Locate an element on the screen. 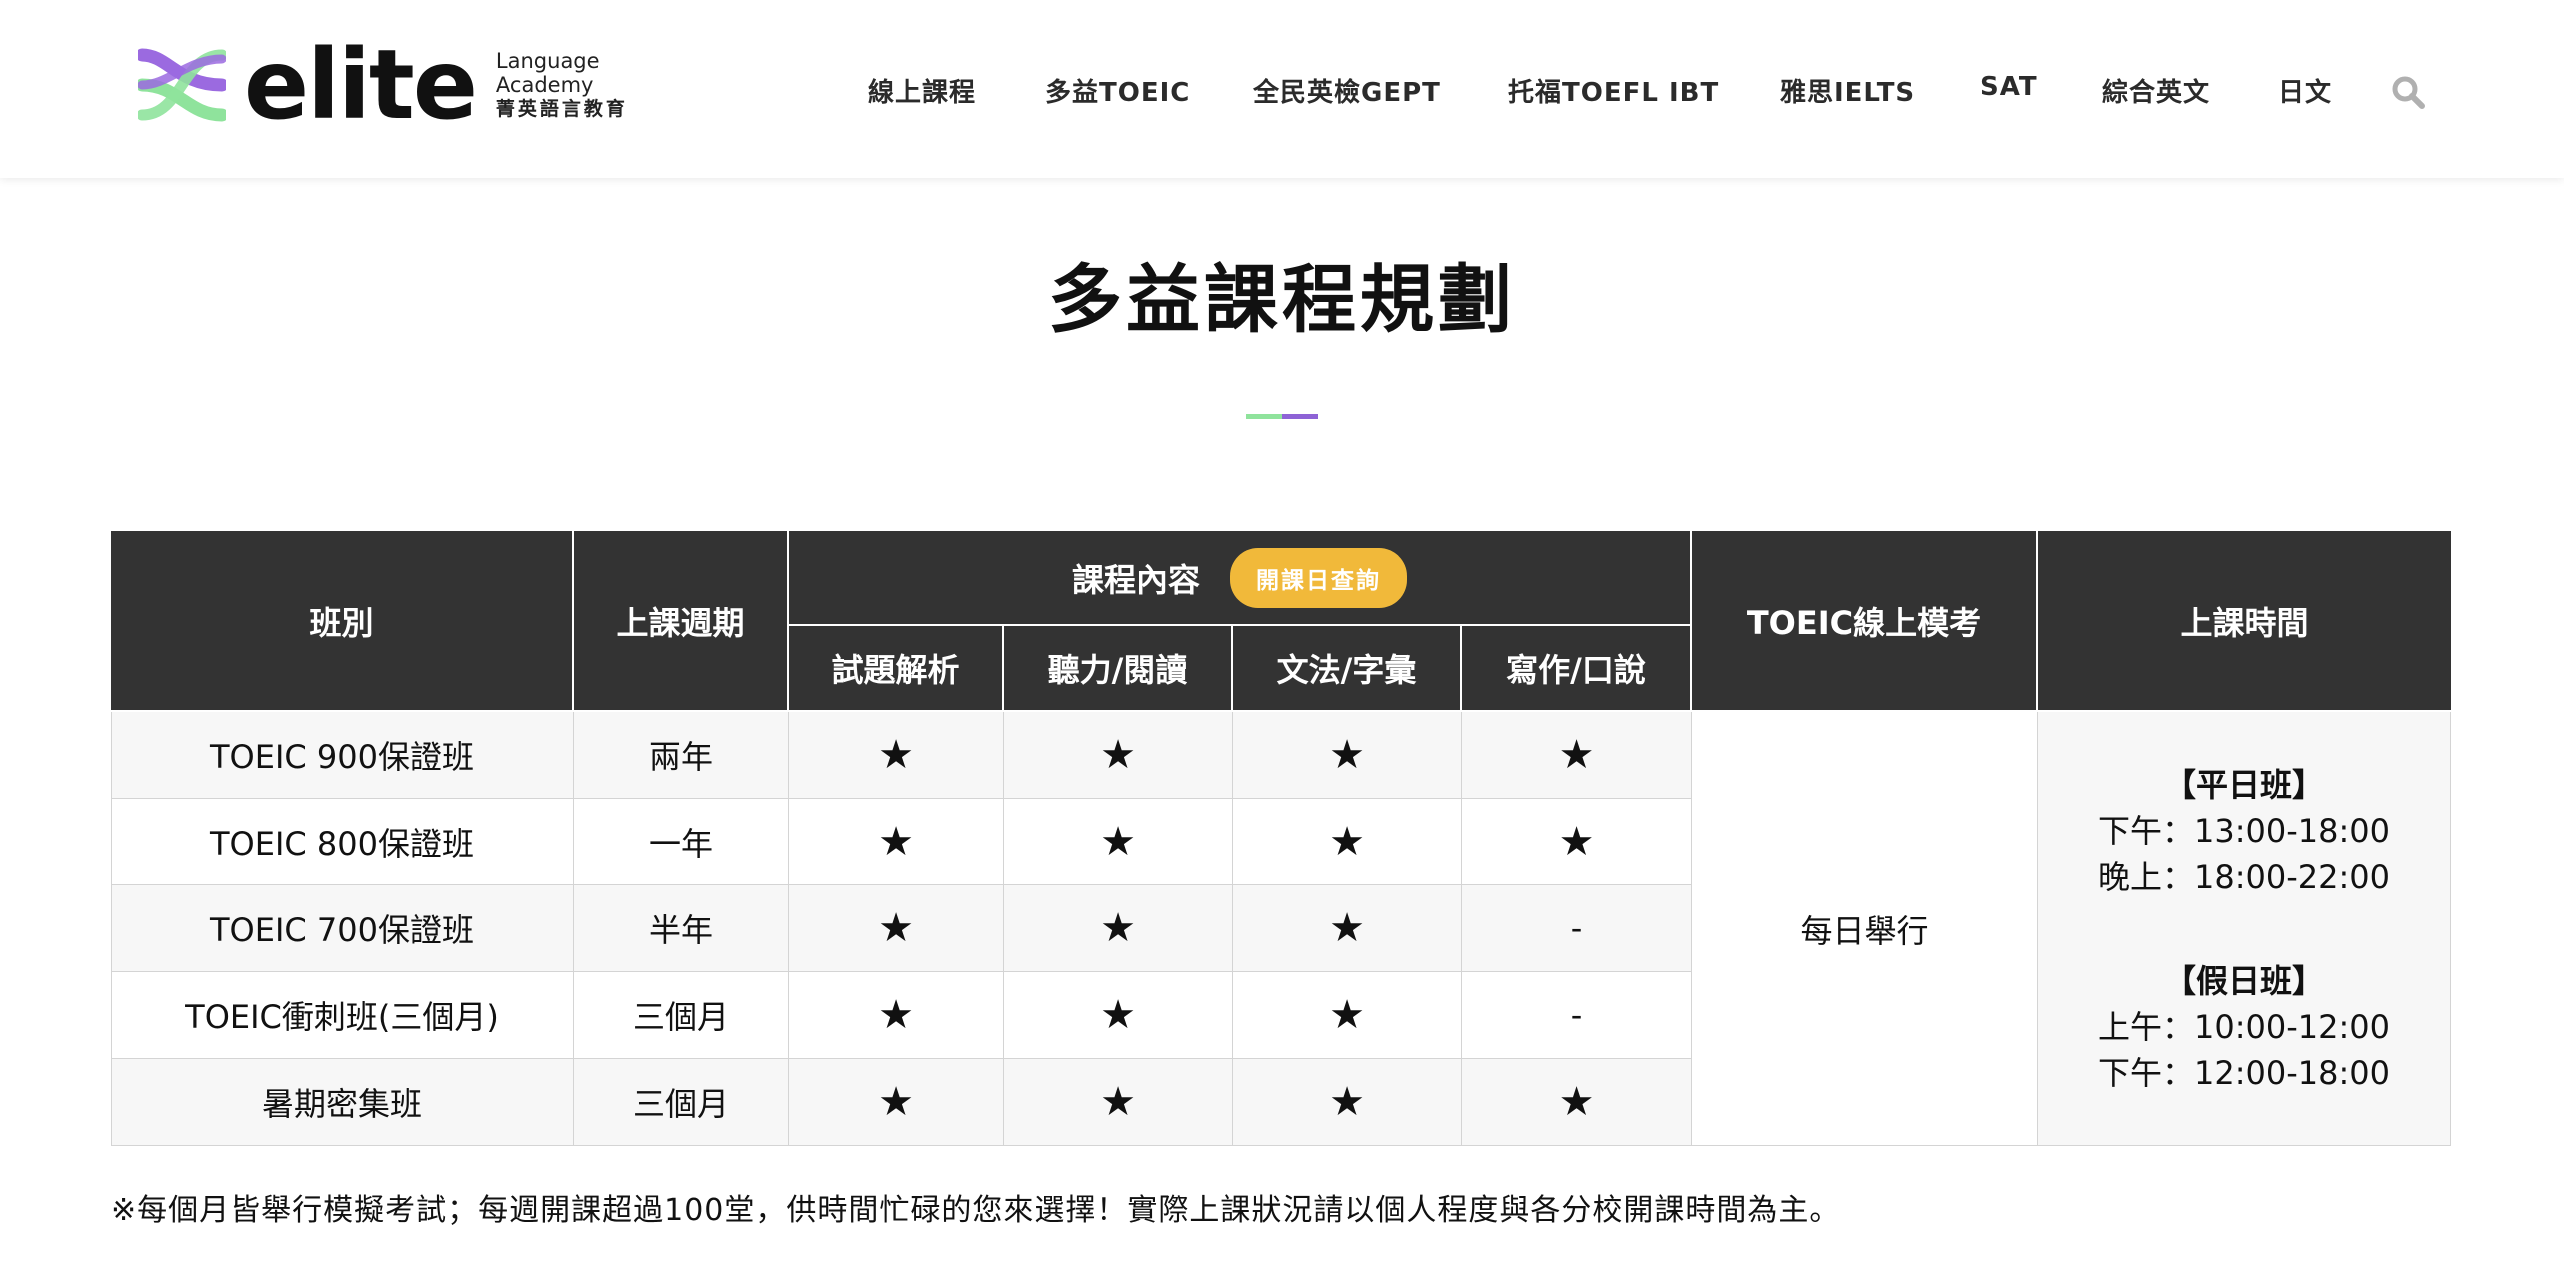 This screenshot has width=2564, height=1268. brand-logo: elite Language Academy 菁英語言教育 is located at coordinates (383, 85).